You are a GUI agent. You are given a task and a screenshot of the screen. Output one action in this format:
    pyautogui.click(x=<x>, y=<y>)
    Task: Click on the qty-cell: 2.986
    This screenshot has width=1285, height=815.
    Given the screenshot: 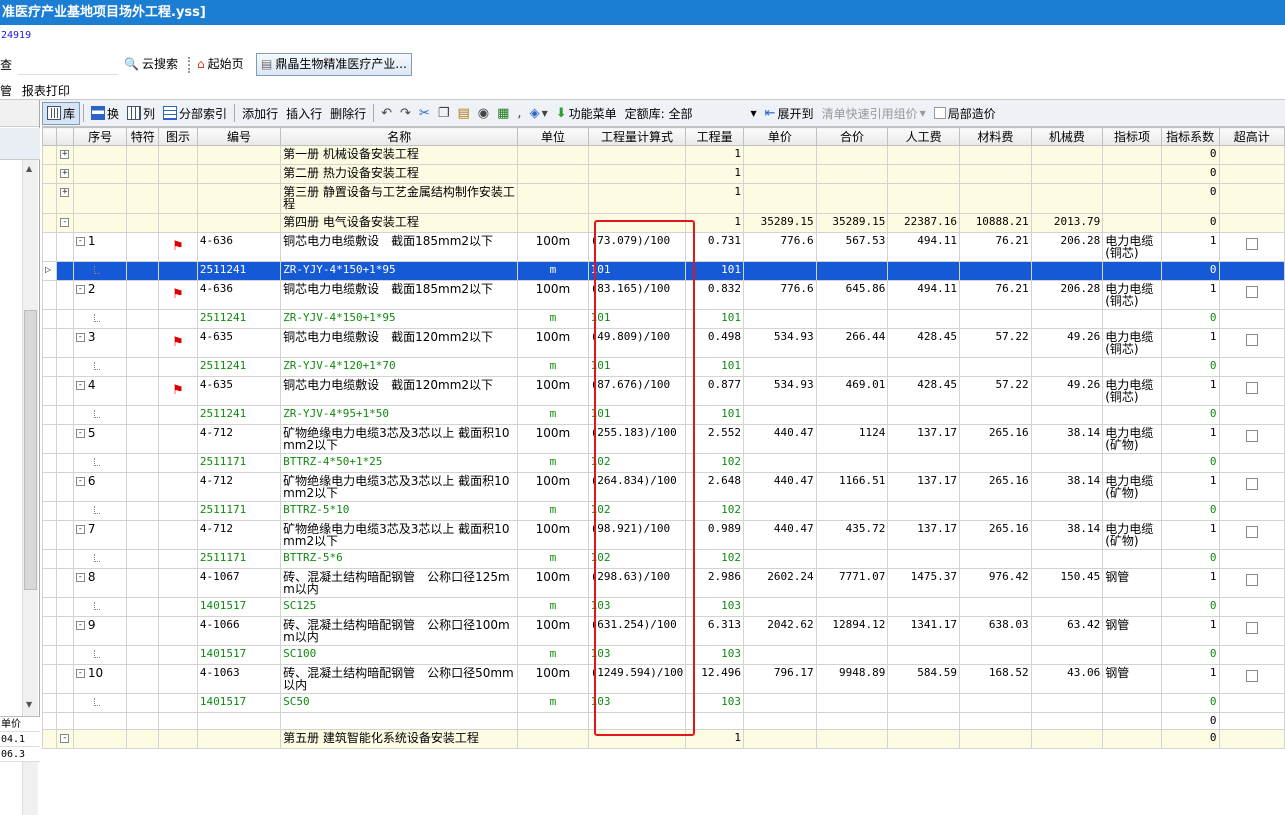 What is the action you would take?
    pyautogui.click(x=714, y=583)
    